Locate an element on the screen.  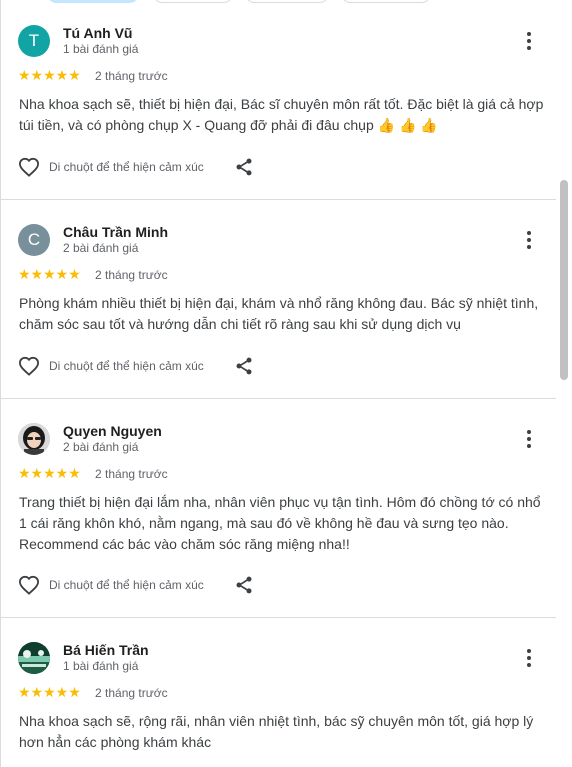
reviewer-name: Châu Trần Minh is located at coordinates (115, 232).